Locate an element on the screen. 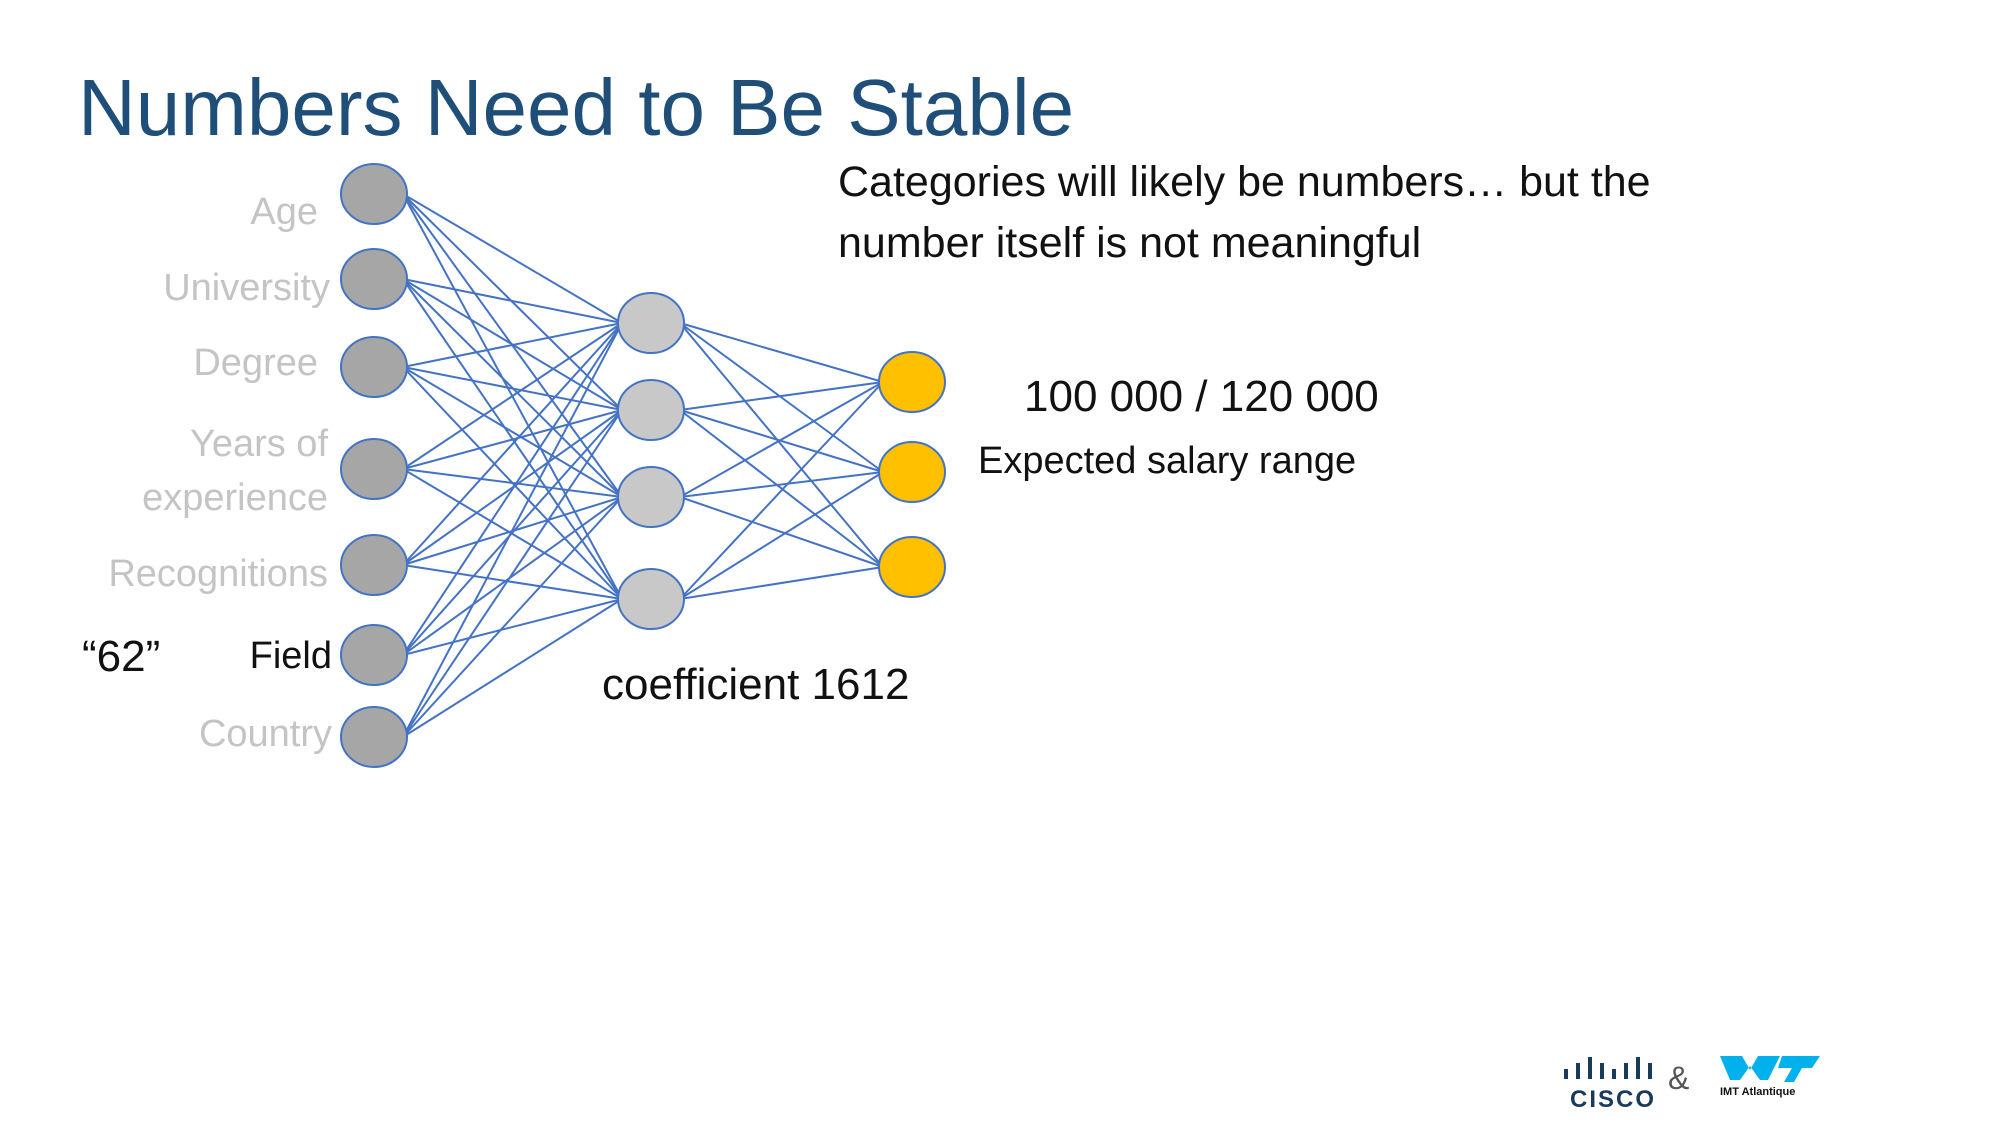 This screenshot has width=2000, height=1125. network-edges is located at coordinates (643, 465).